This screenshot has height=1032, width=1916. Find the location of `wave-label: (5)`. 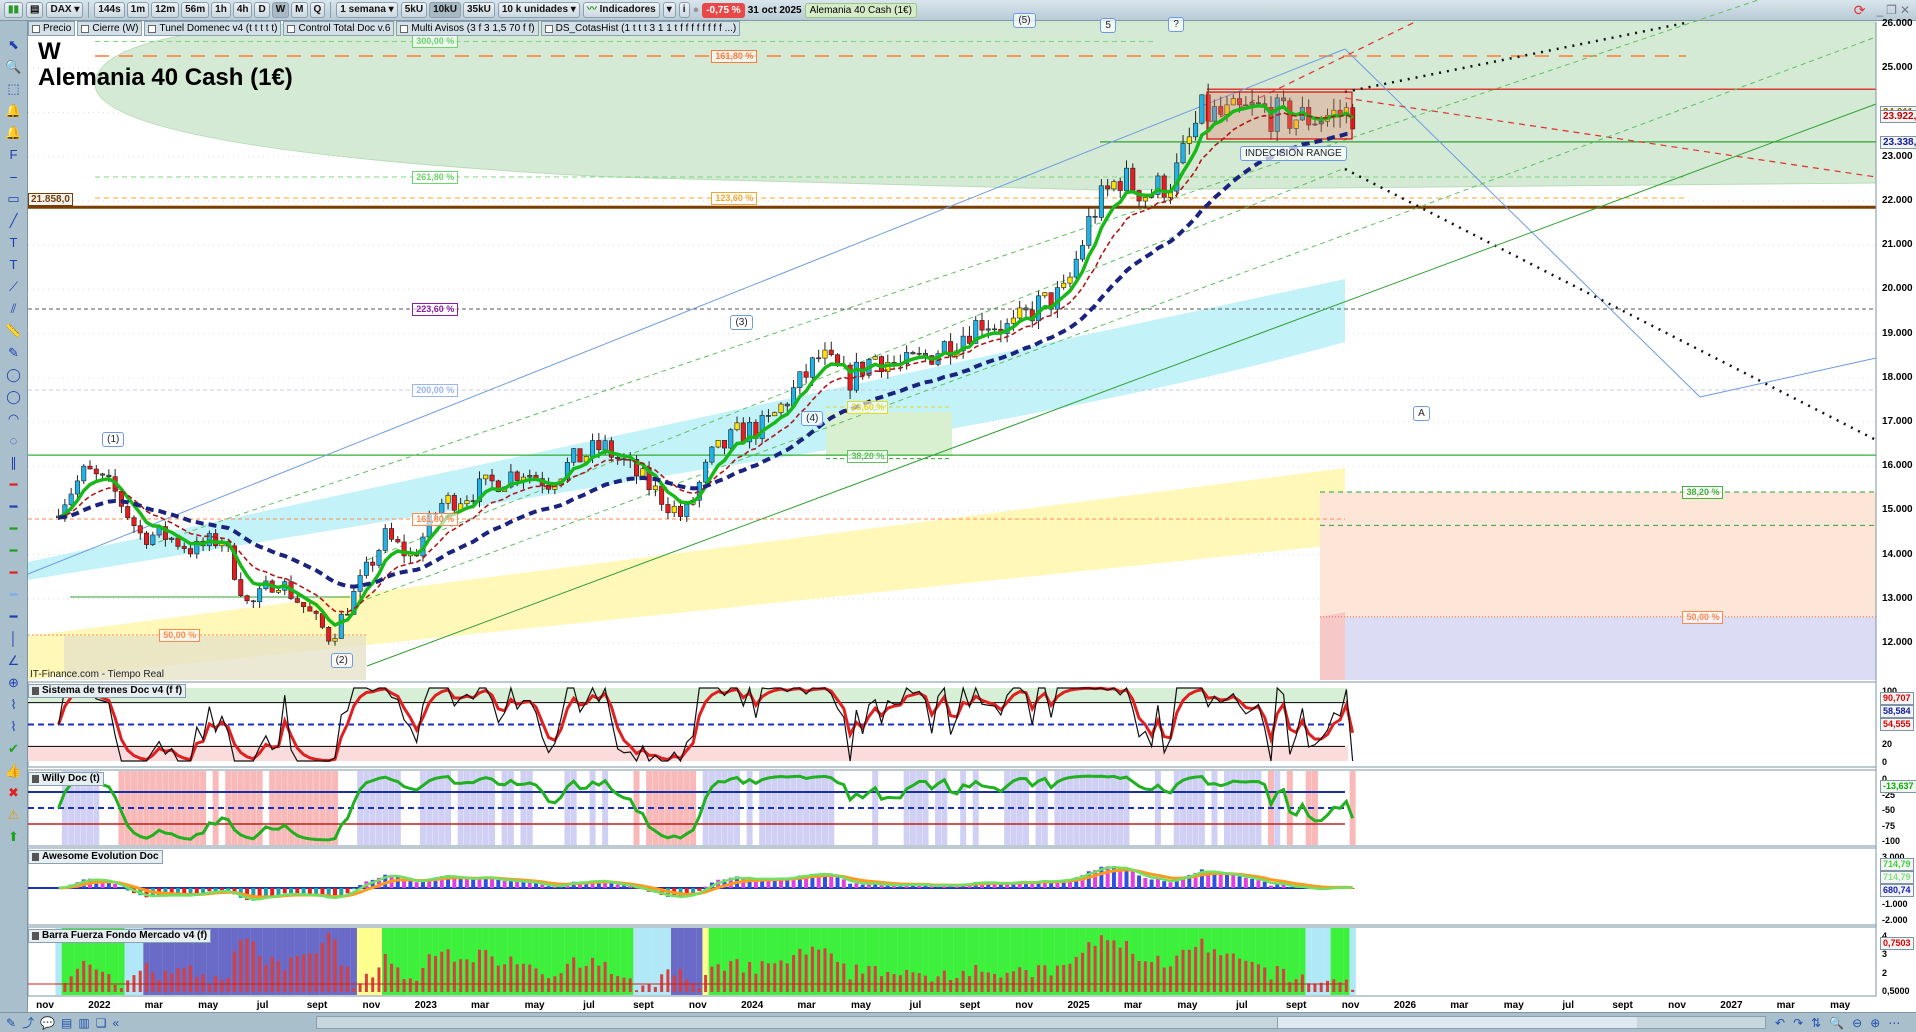

wave-label: (5) is located at coordinates (1024, 20).